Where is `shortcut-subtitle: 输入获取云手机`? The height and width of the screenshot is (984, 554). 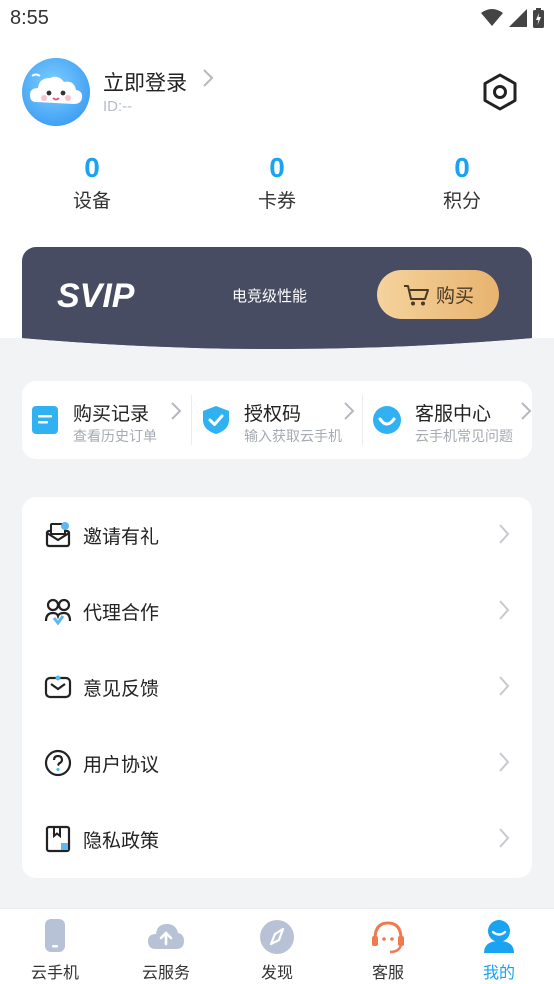
shortcut-subtitle: 输入获取云手机 is located at coordinates (293, 437).